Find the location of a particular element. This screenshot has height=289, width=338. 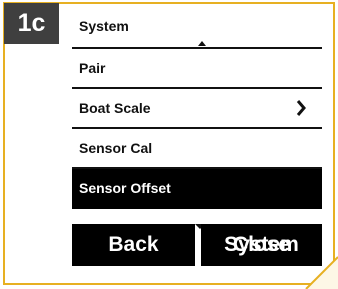

scroll-up-icon is located at coordinates (202, 43).